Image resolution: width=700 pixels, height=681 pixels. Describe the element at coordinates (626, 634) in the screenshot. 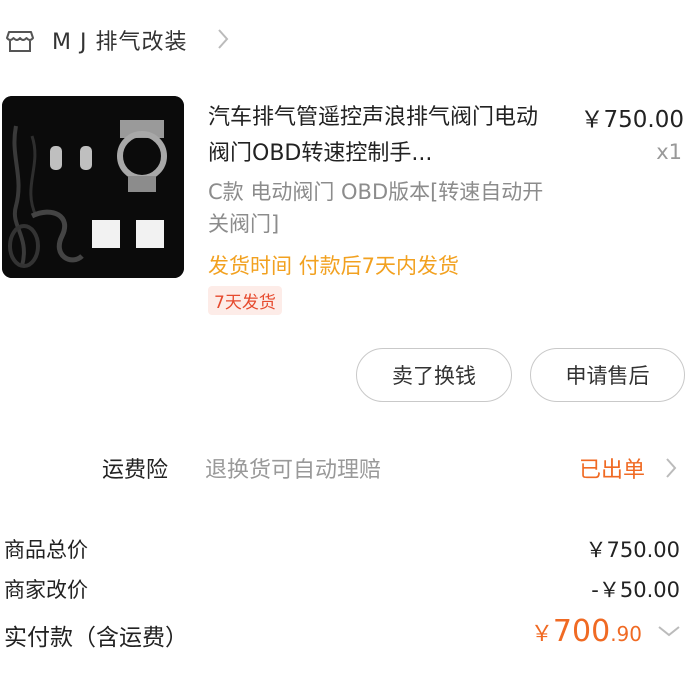

I see `paid-decimal: .90` at that location.